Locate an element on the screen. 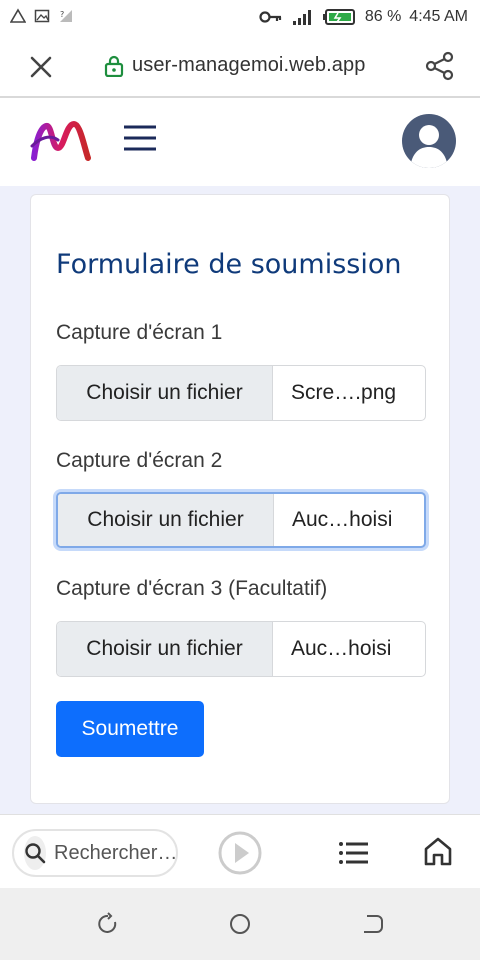 The image size is (480, 960). battery-icon is located at coordinates (338, 17).